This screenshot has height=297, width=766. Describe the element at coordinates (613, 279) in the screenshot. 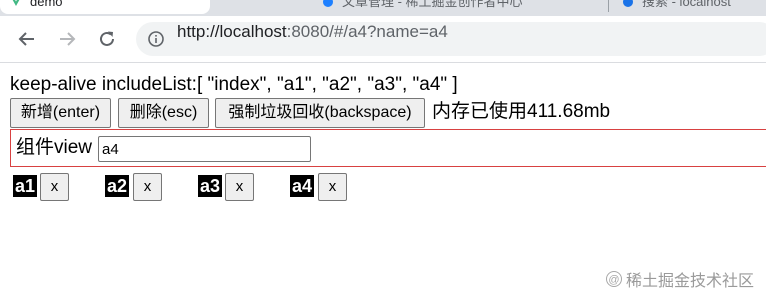

I see `at-icon: @` at that location.